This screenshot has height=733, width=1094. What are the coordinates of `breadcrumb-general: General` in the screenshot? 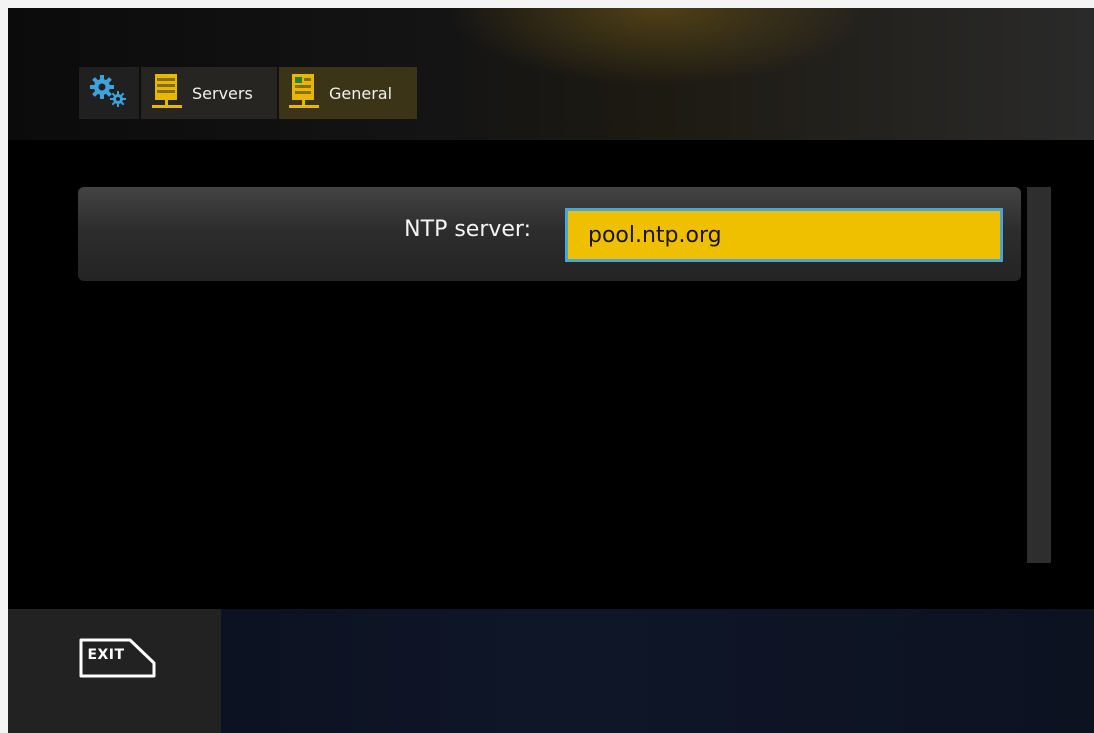 It's located at (348, 93).